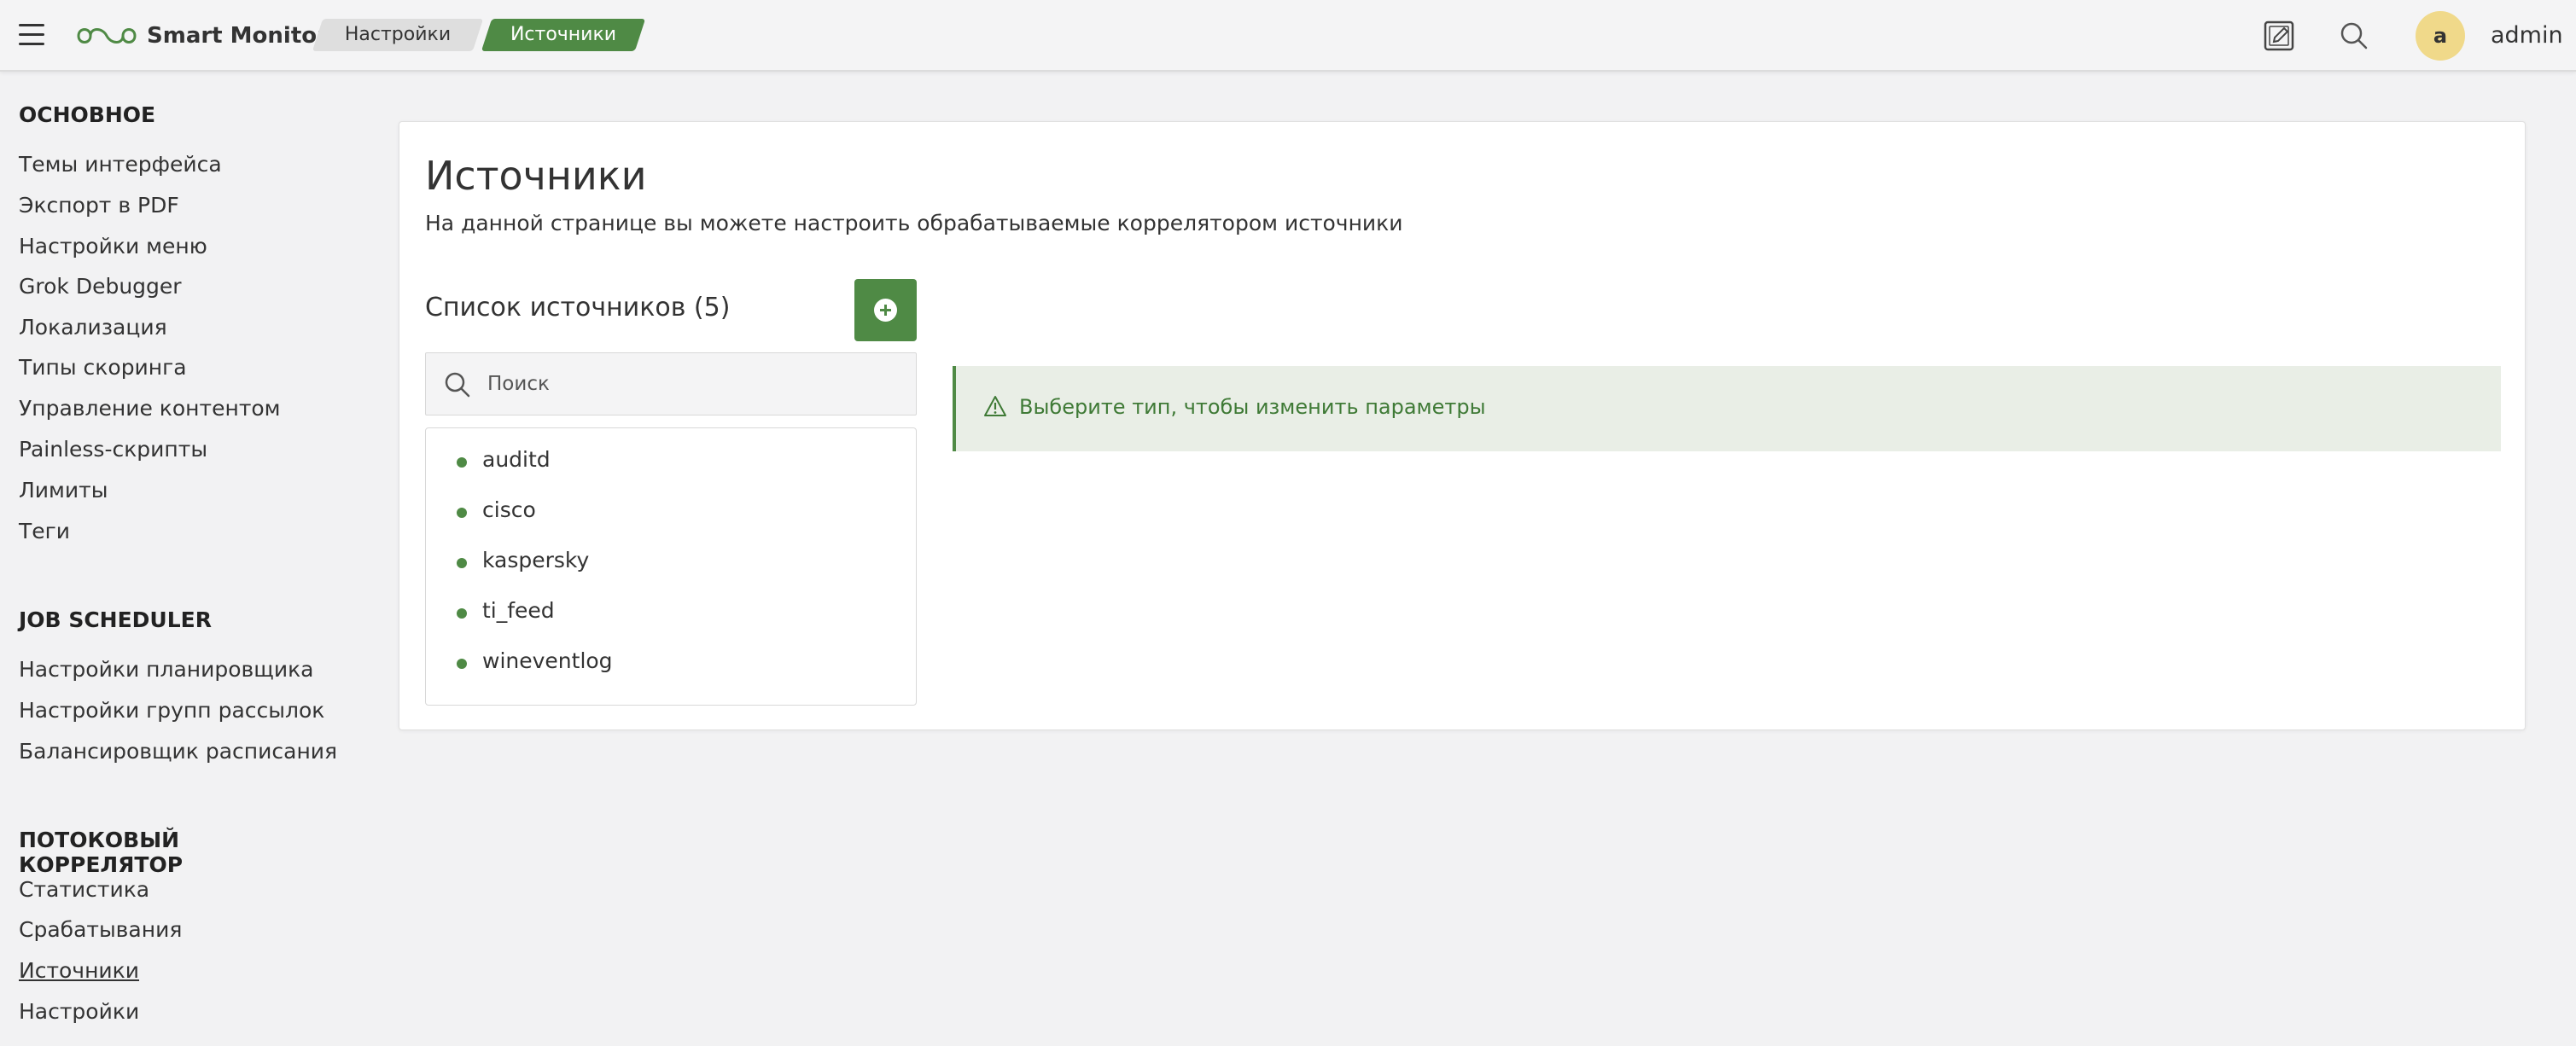 The image size is (2576, 1046). I want to click on search-input, so click(696, 384).